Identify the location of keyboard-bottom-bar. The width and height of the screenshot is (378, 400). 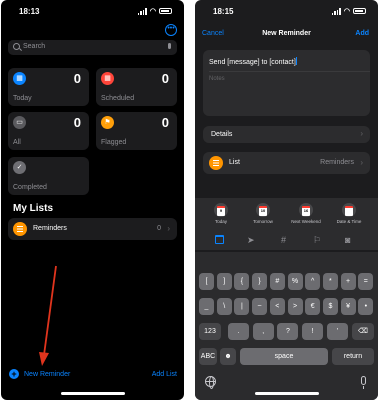
(286, 381).